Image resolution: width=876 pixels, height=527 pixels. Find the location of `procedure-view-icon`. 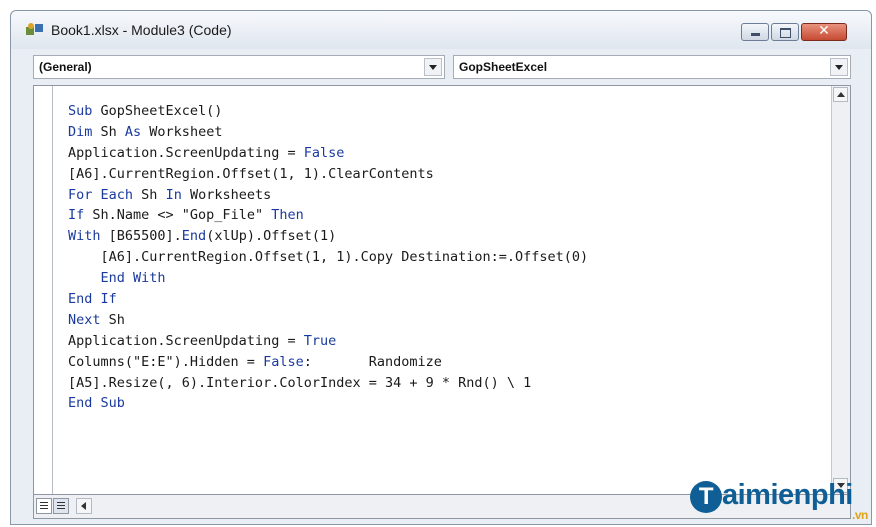

procedure-view-icon is located at coordinates (44, 506).